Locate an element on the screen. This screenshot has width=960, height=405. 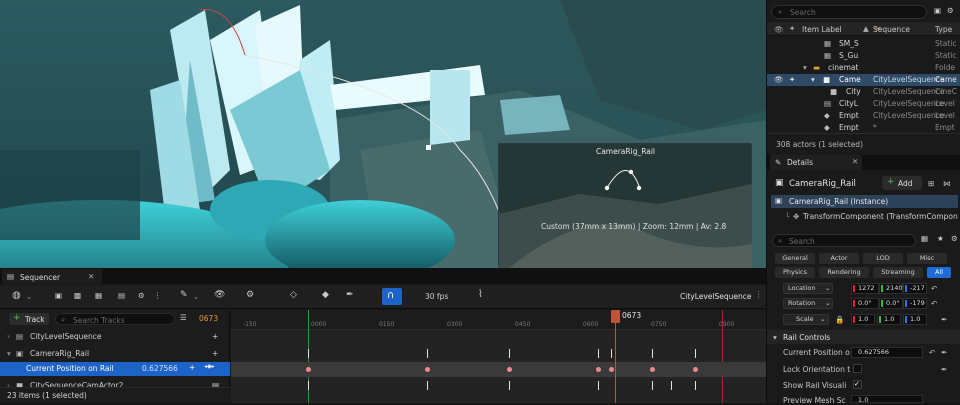
col-item-label: Item Label is located at coordinates (822, 29).